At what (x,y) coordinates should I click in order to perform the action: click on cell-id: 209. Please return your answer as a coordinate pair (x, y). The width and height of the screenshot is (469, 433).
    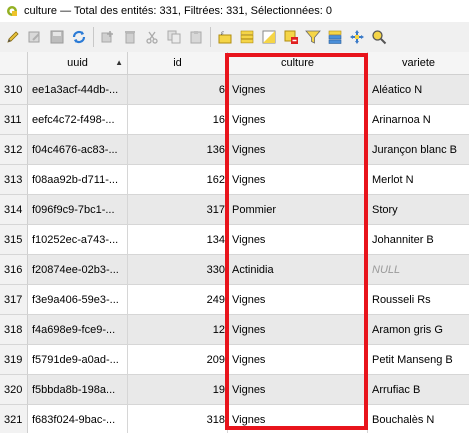
    Looking at the image, I should click on (178, 360).